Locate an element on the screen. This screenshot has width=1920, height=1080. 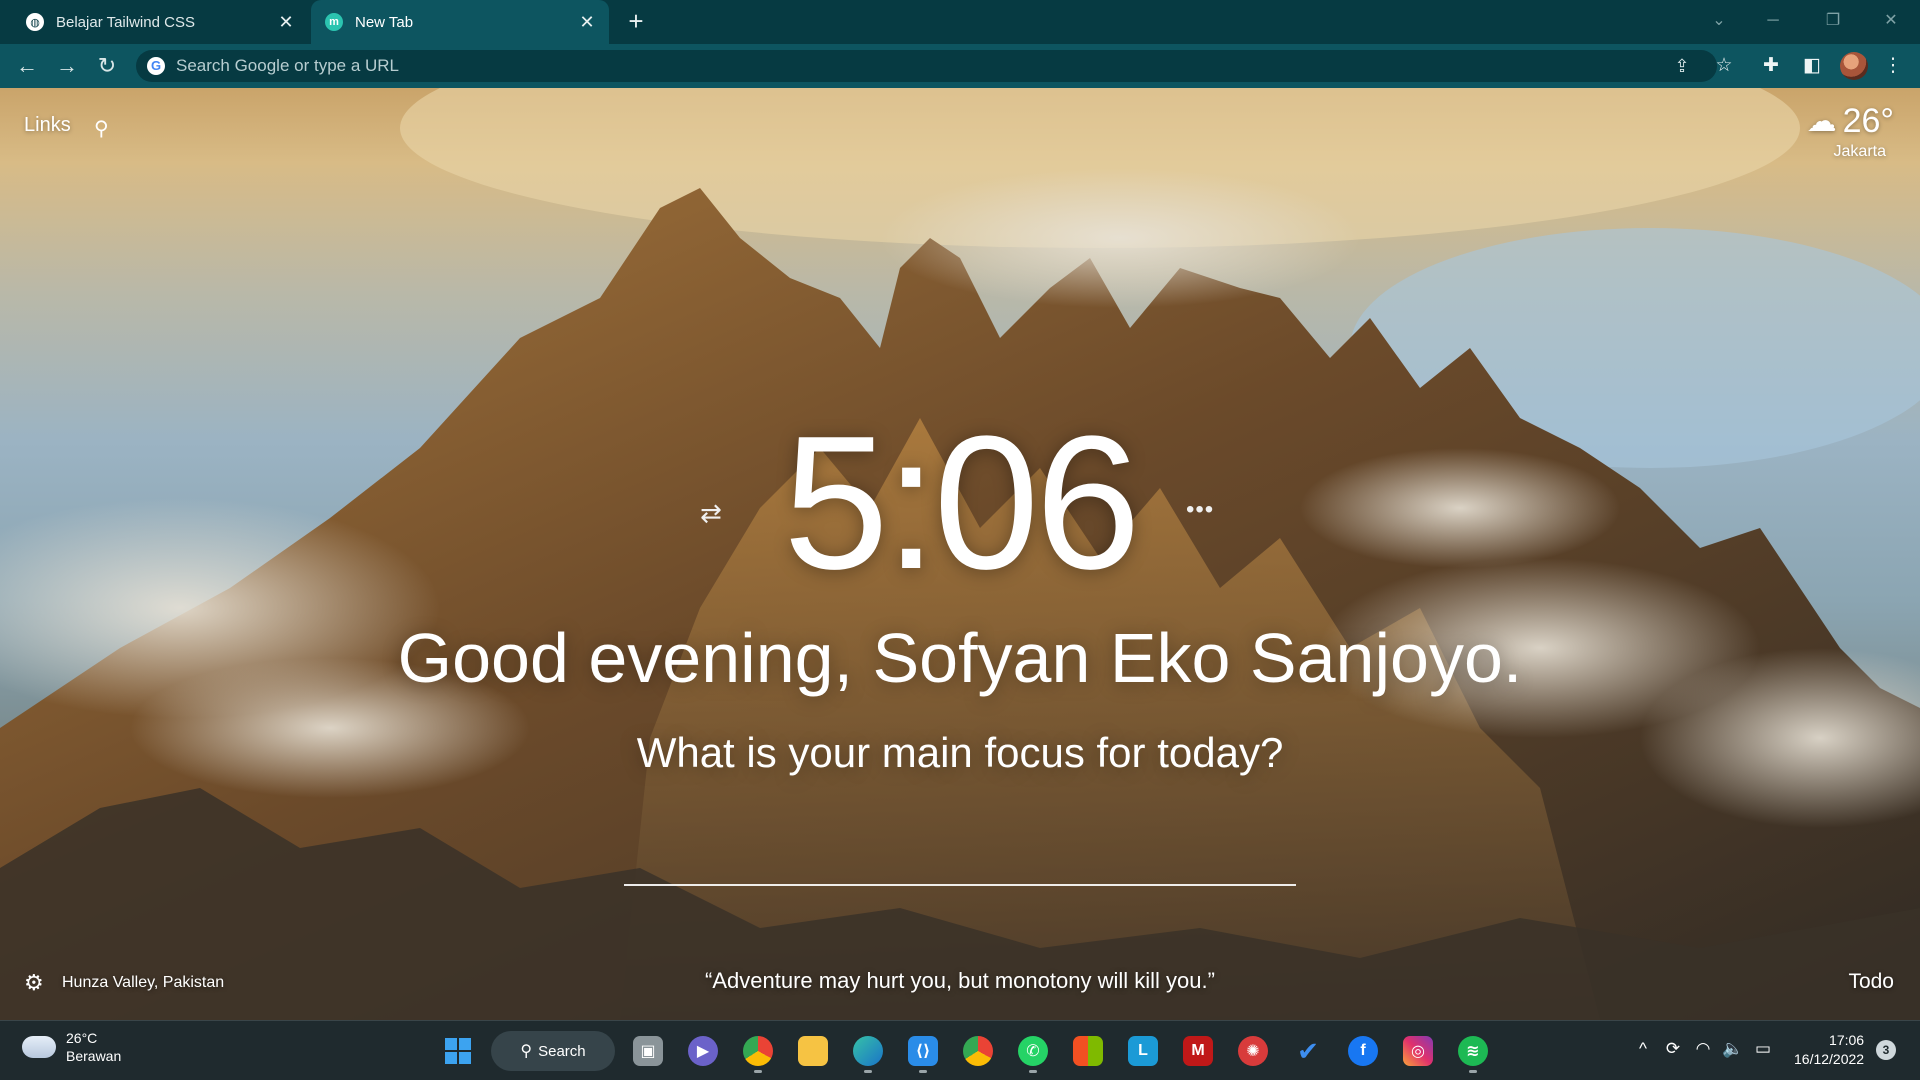
windows-icon is located at coordinates (458, 1051).